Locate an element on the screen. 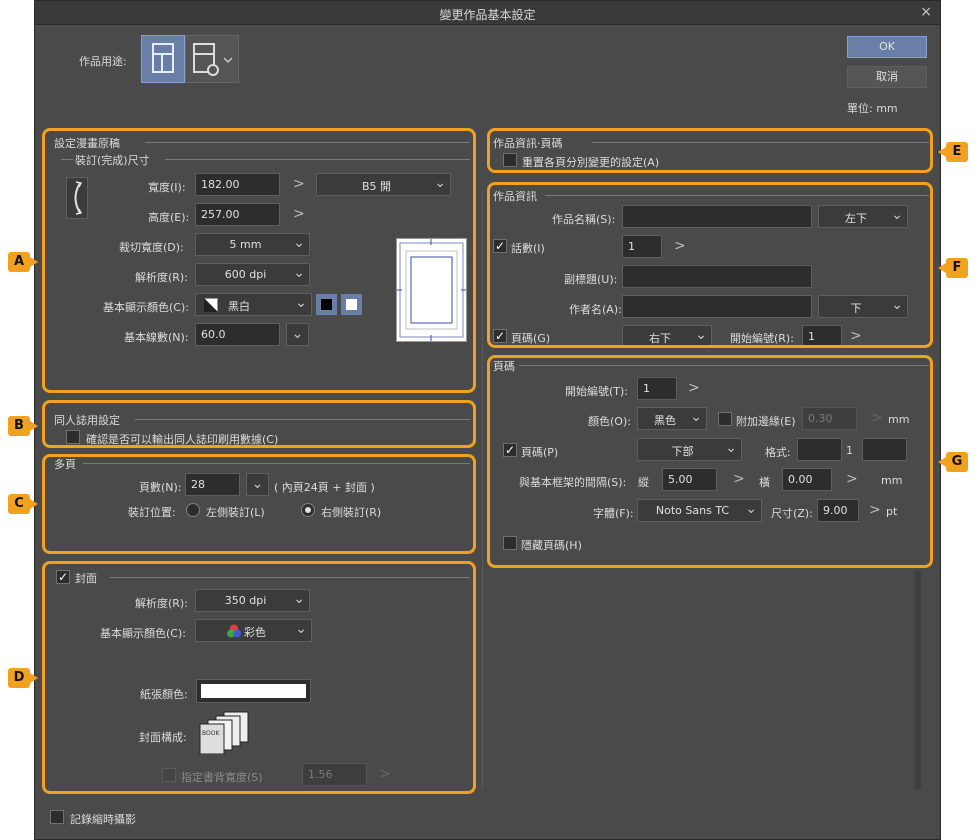  purpose-manga-button is located at coordinates (163, 59).